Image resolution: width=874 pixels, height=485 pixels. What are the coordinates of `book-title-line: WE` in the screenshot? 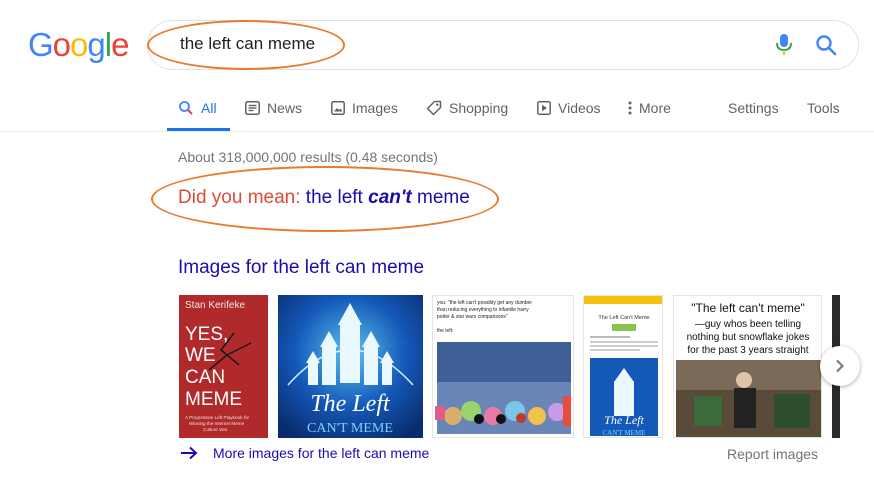 It's located at (200, 355).